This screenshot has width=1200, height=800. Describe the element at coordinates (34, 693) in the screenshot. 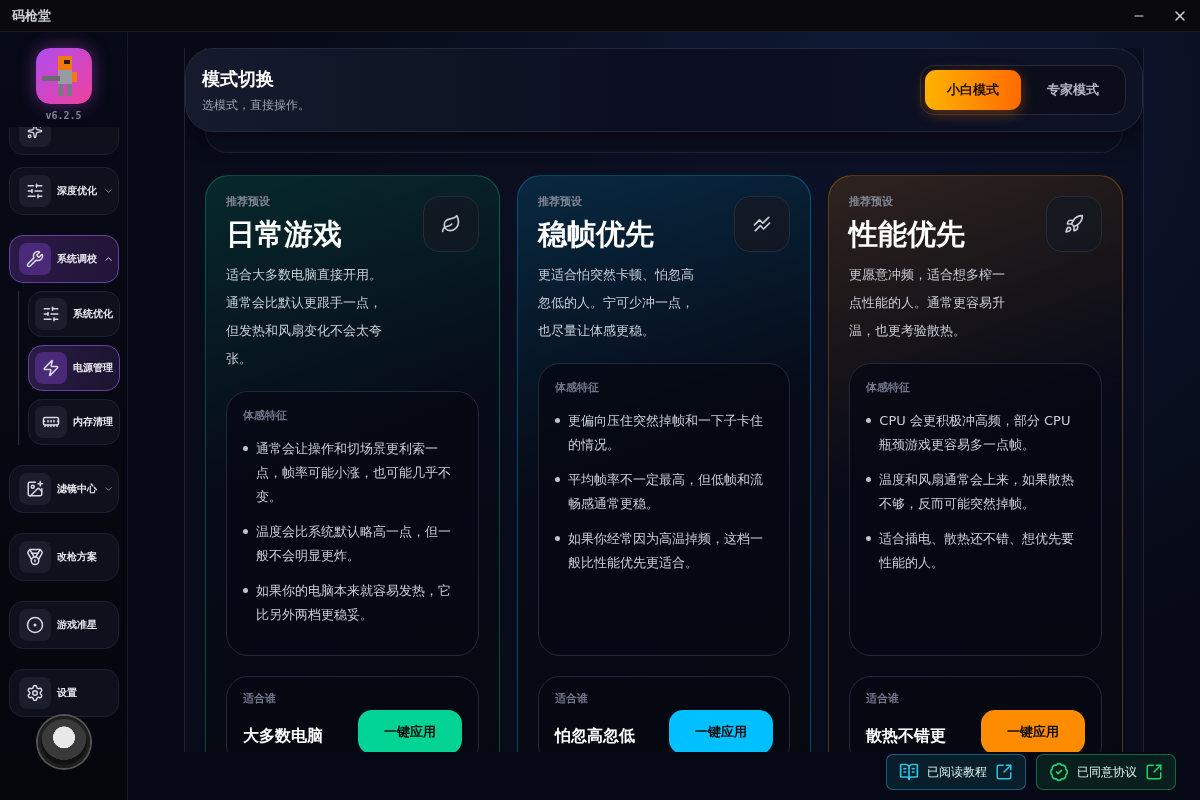

I see `settings-icon` at that location.